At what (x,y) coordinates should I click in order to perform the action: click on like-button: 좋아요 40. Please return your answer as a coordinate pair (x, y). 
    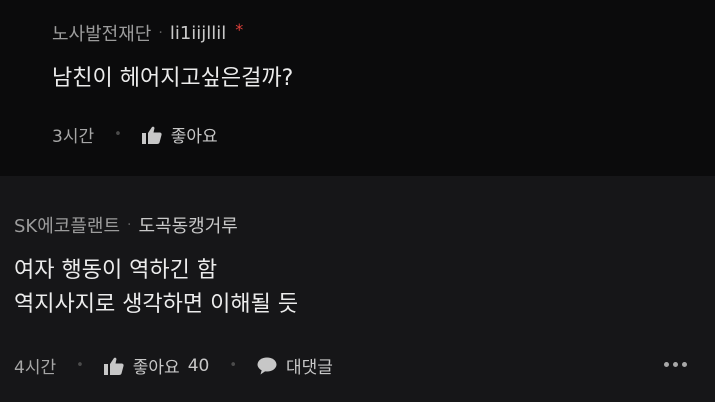
    Looking at the image, I should click on (156, 365).